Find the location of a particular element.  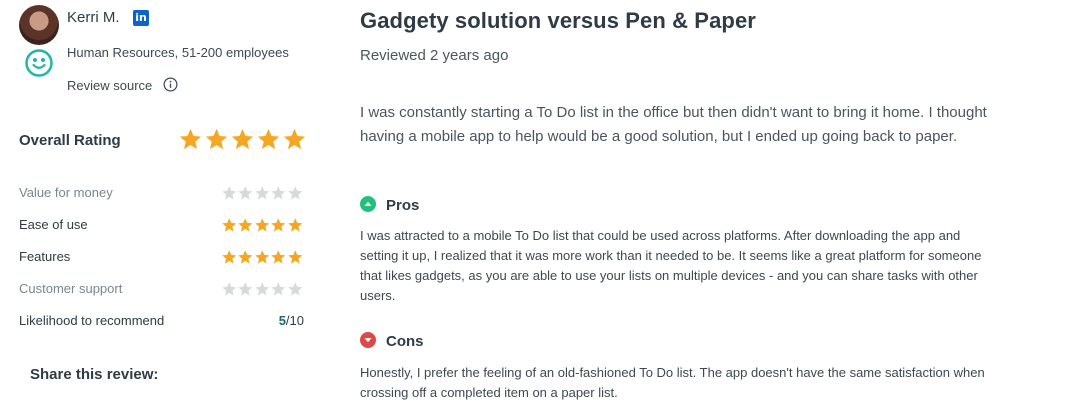

overall-rating-label: Overall Rating is located at coordinates (70, 140).